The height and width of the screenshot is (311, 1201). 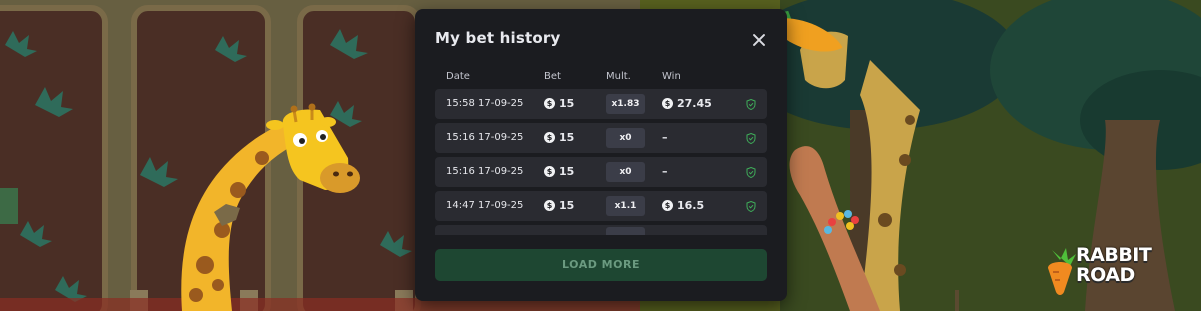 I want to click on row-win: $27.45, so click(x=687, y=103).